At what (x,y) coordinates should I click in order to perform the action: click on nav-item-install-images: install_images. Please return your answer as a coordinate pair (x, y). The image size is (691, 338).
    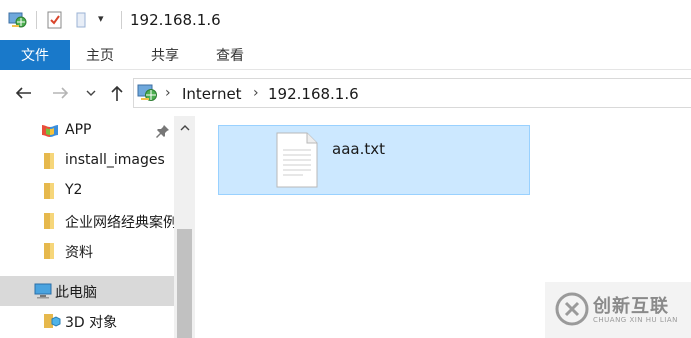
    Looking at the image, I should click on (87, 161).